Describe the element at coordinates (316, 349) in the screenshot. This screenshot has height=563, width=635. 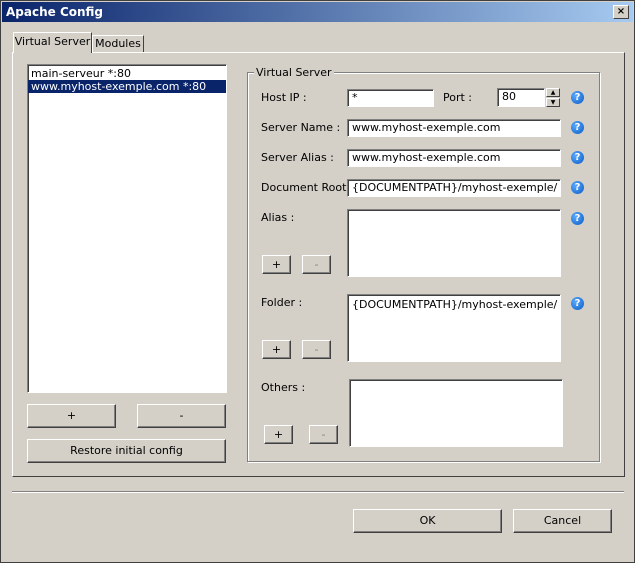
I see `folder-remove-button: -` at that location.